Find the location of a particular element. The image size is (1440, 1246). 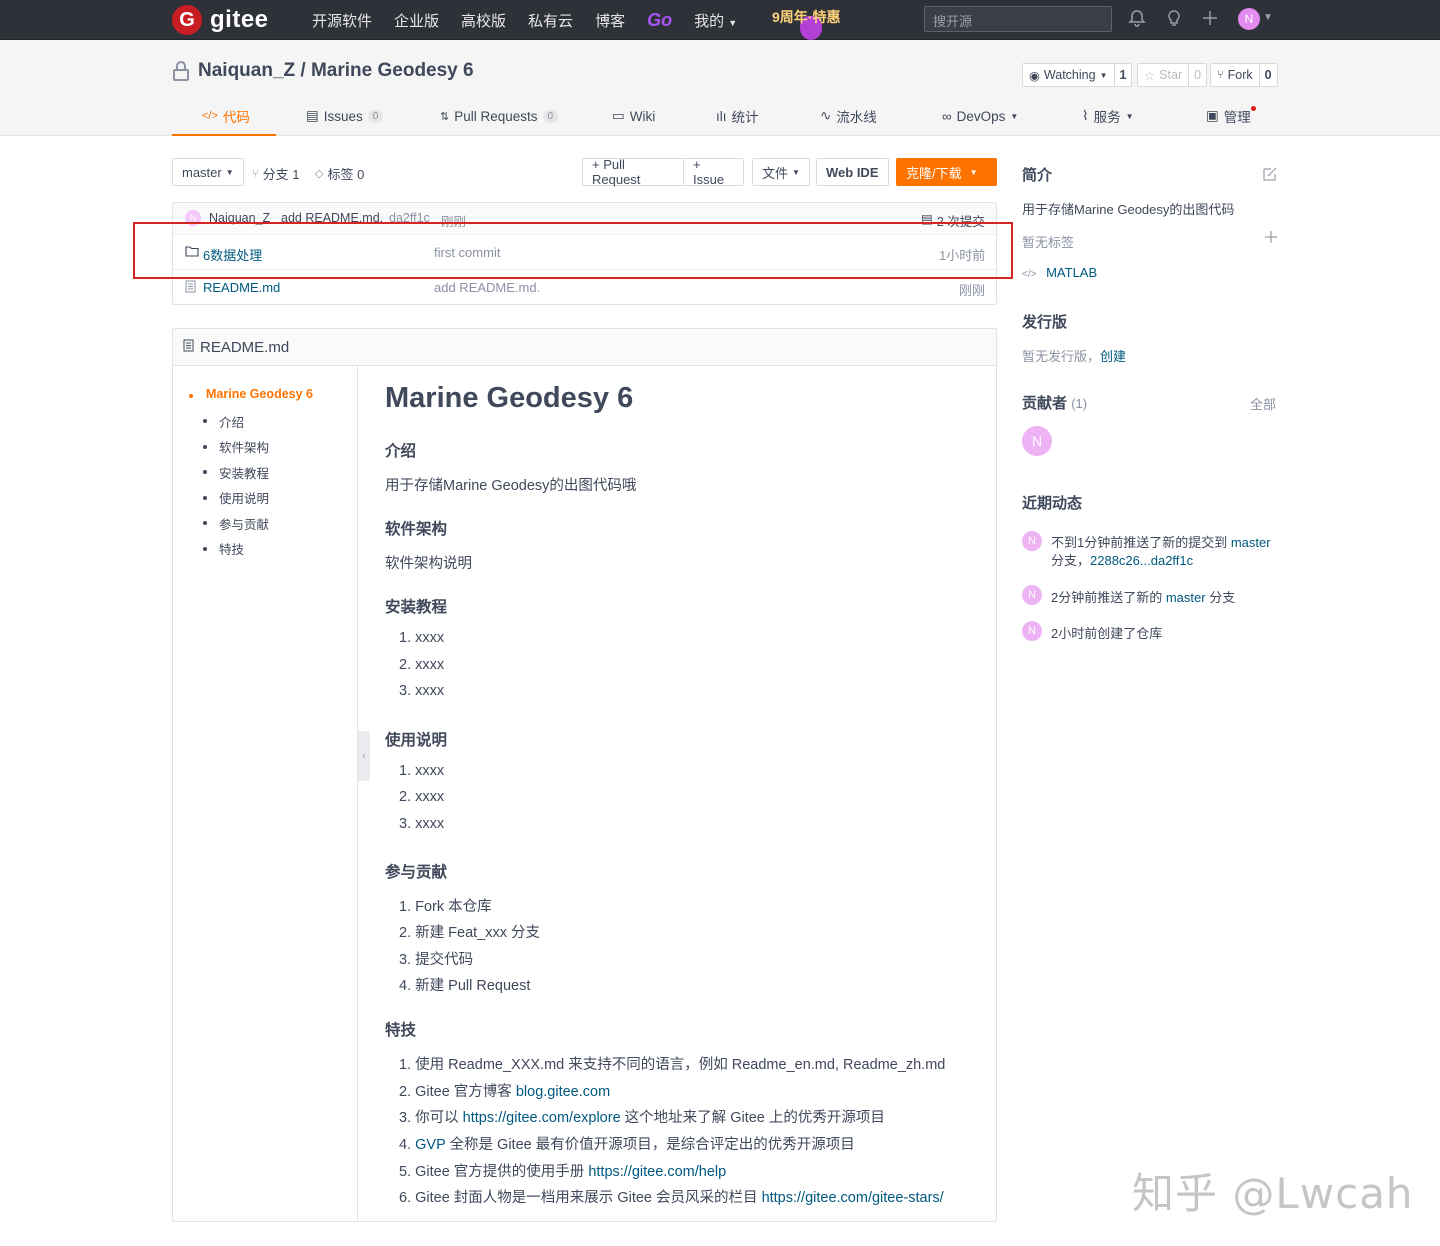

branch-select-label: master is located at coordinates (202, 172).